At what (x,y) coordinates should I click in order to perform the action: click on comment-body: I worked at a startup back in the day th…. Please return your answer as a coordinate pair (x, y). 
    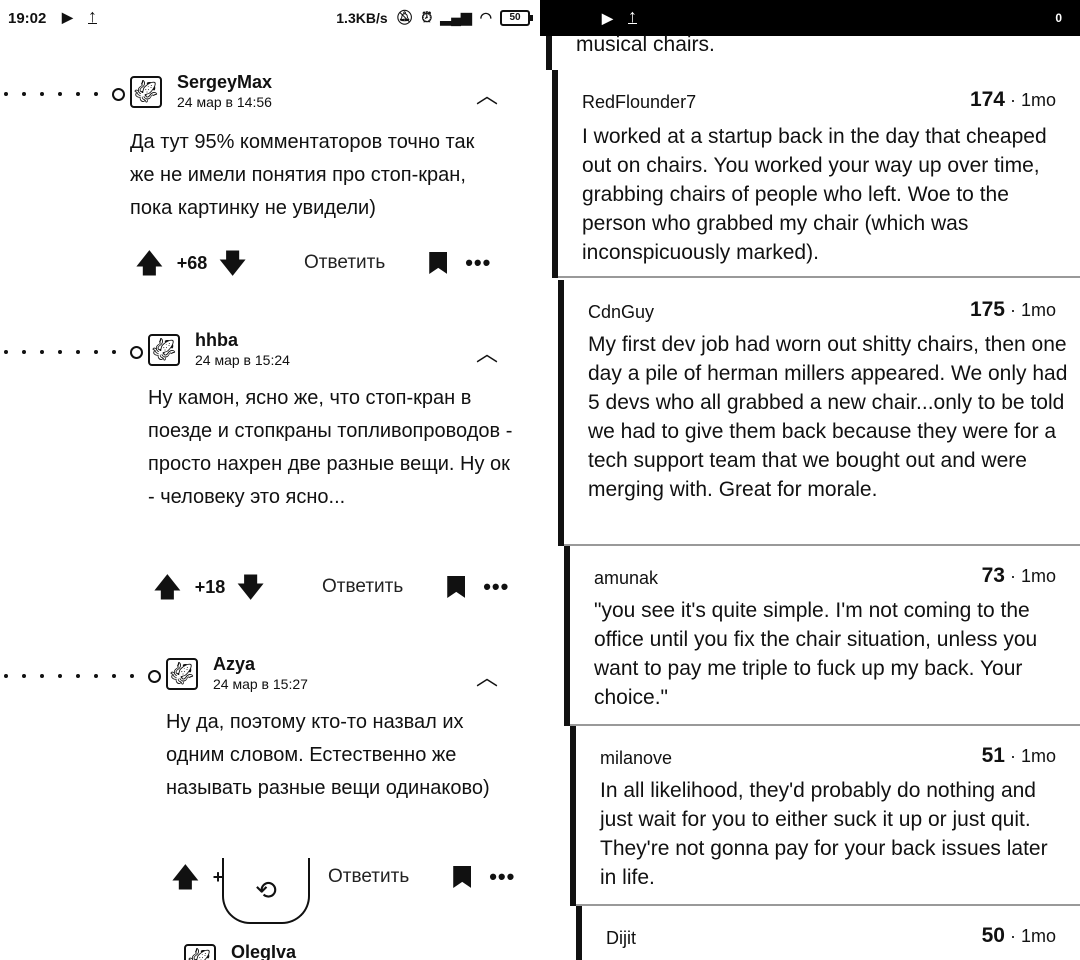
    Looking at the image, I should click on (814, 194).